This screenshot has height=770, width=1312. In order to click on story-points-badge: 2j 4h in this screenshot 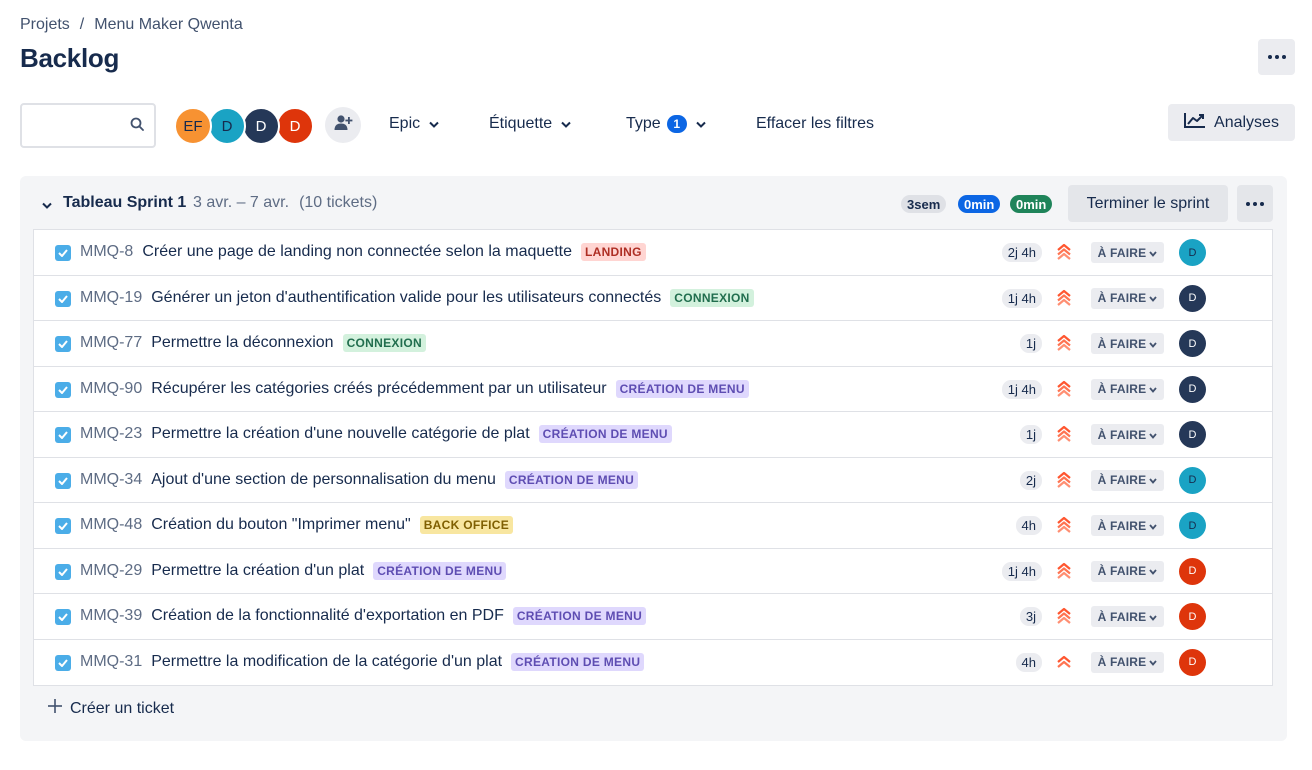, I will do `click(1021, 252)`.